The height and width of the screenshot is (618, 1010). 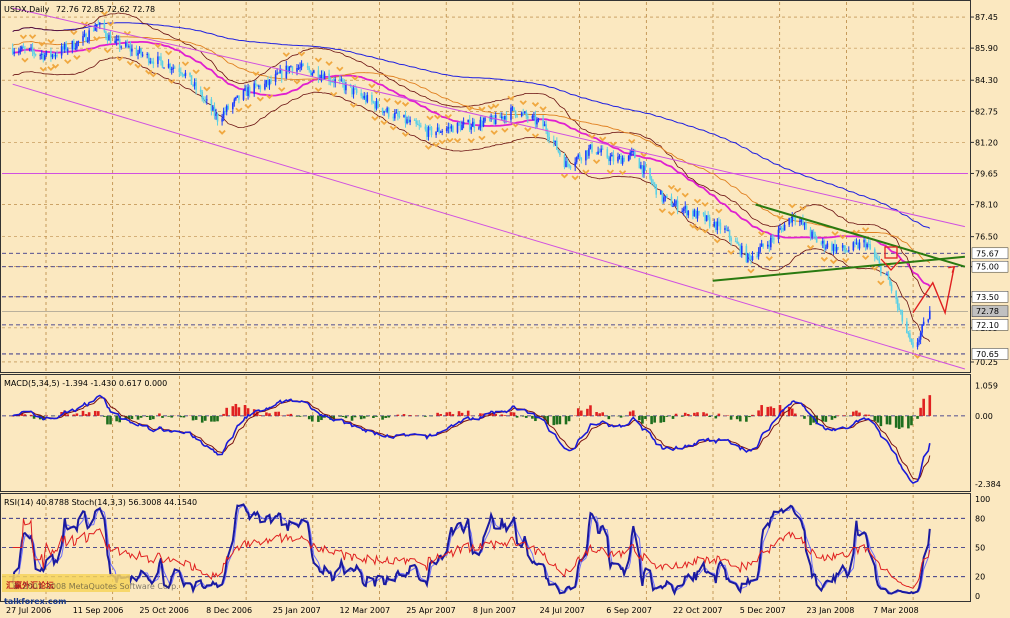 What do you see at coordinates (95, 586) in the screenshot?
I see `watermark-copyright: © 2001-2008 MetaQuotes Software Corp.` at bounding box center [95, 586].